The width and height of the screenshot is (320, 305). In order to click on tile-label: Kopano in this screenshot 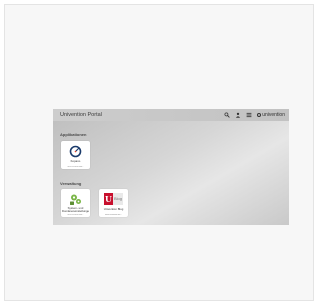, I will do `click(75, 161)`.